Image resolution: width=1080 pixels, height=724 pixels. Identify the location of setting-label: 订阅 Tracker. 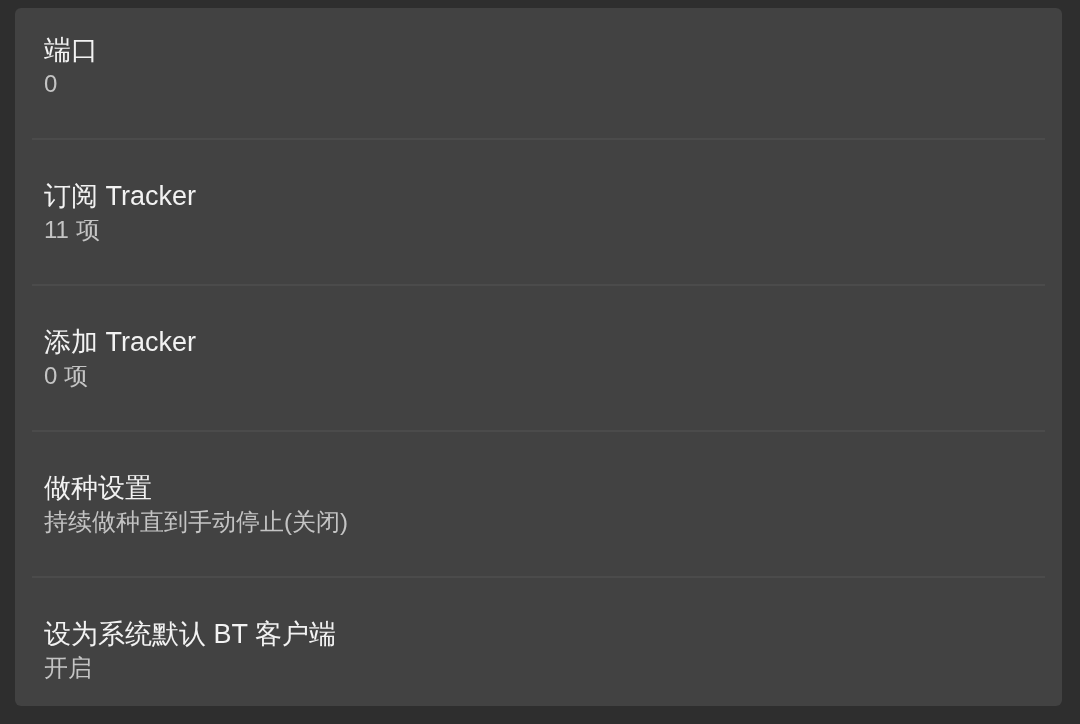
(120, 196).